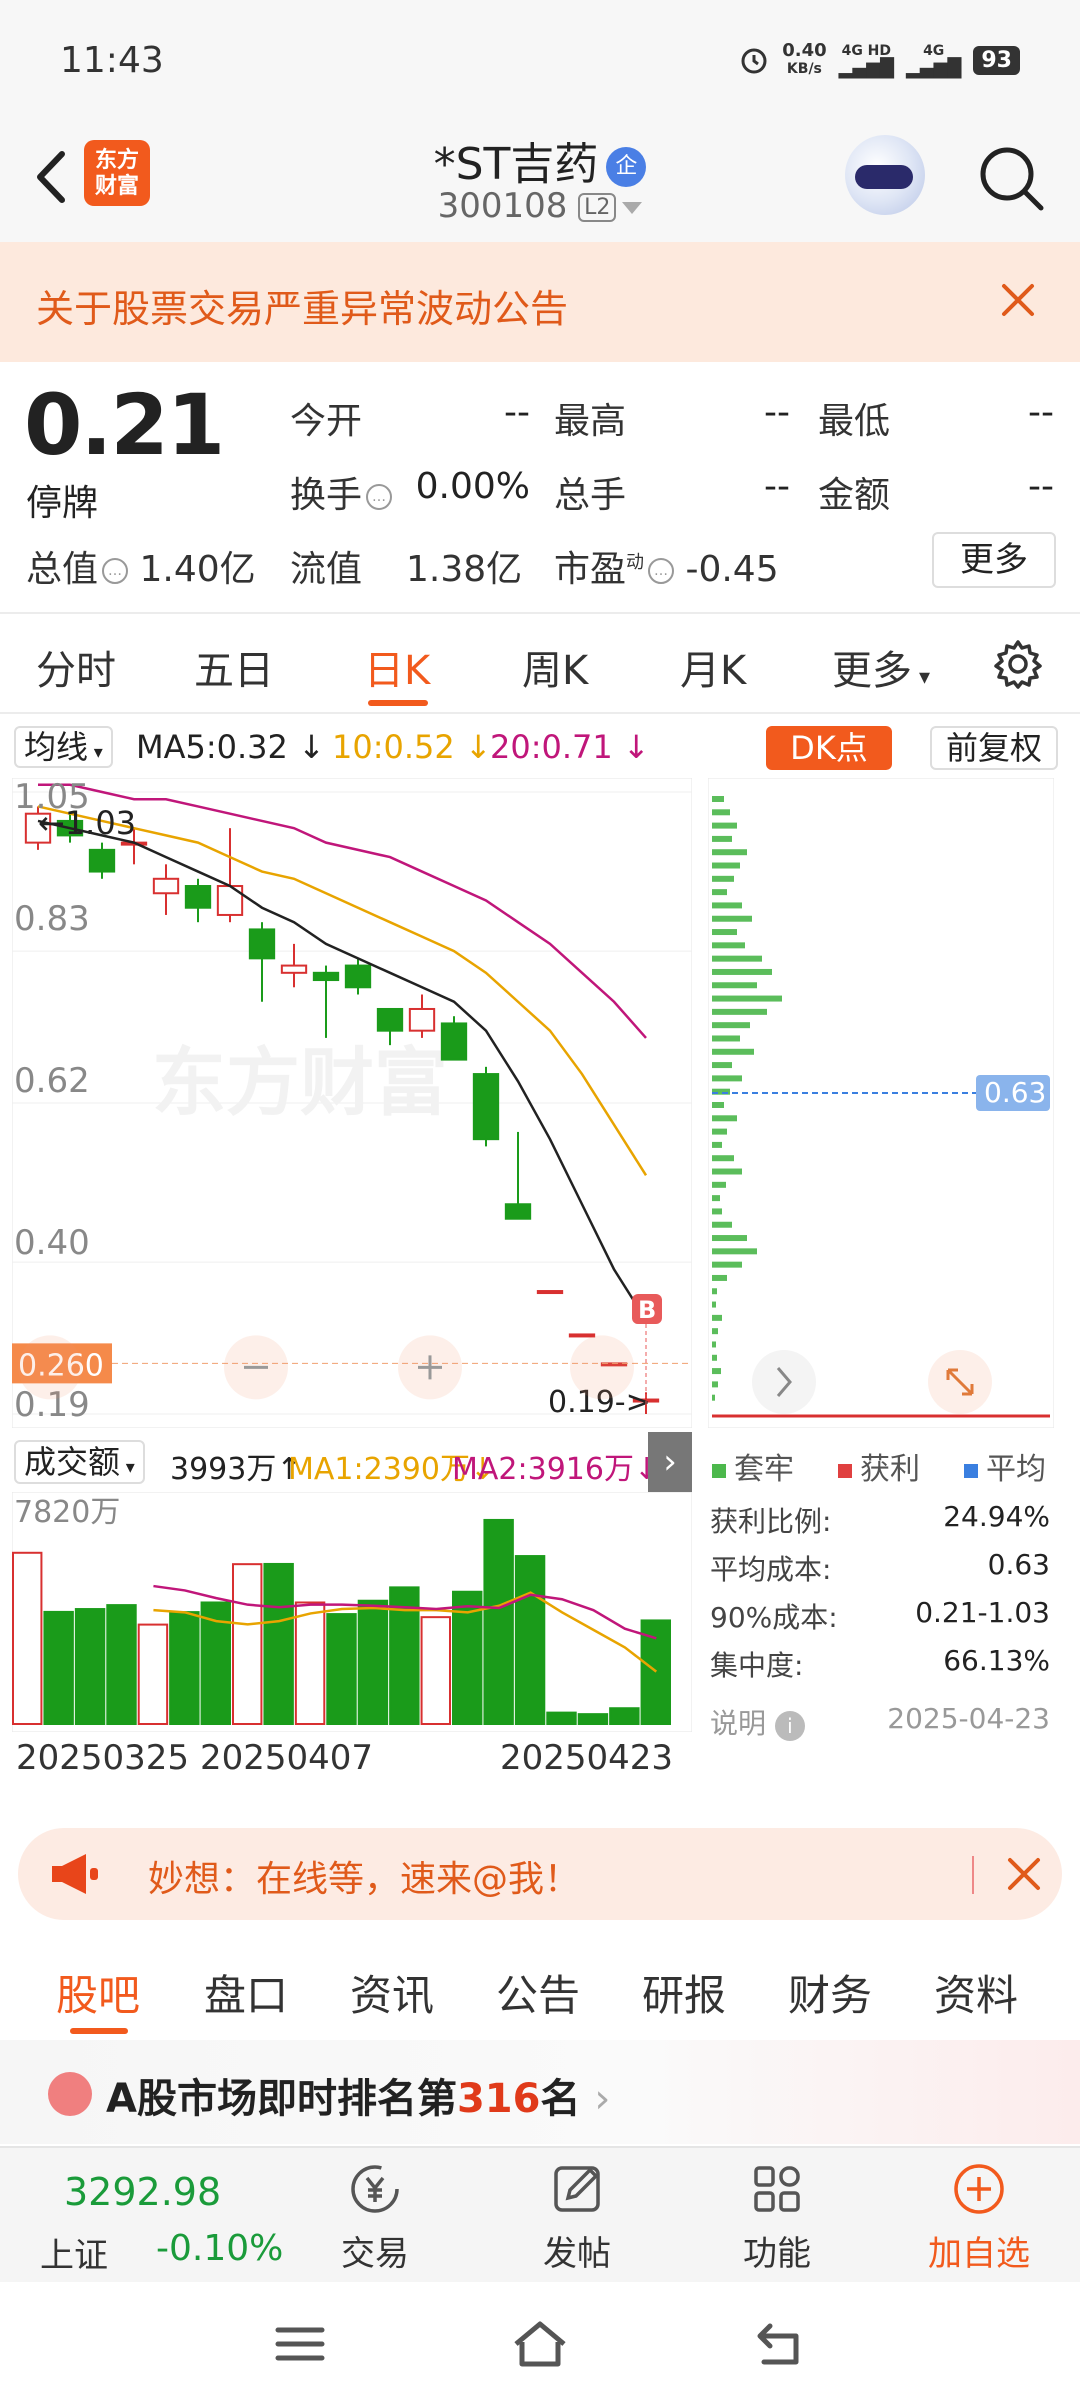  Describe the element at coordinates (830, 1992) in the screenshot. I see `tab-finance: 财务` at that location.